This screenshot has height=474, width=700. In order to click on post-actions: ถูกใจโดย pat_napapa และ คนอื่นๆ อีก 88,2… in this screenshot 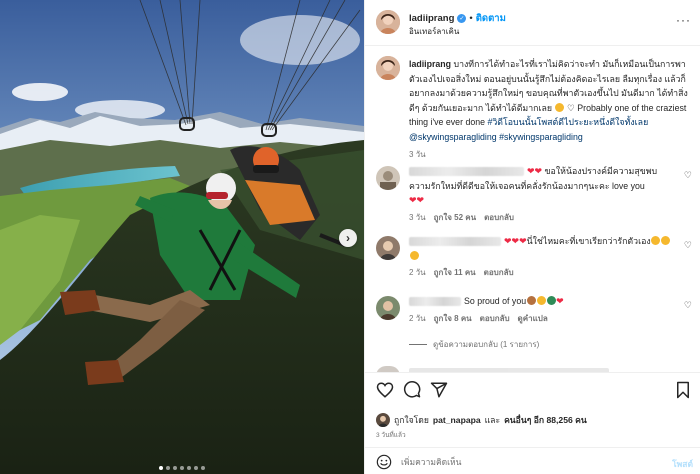, I will do `click(532, 423)`.